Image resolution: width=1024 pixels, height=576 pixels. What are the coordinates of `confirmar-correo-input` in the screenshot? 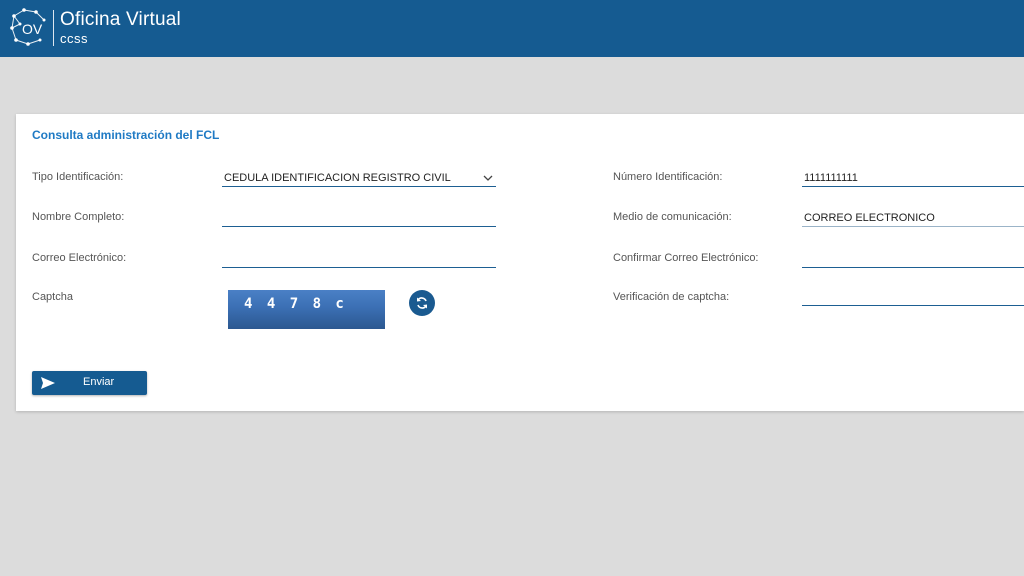 It's located at (913, 259).